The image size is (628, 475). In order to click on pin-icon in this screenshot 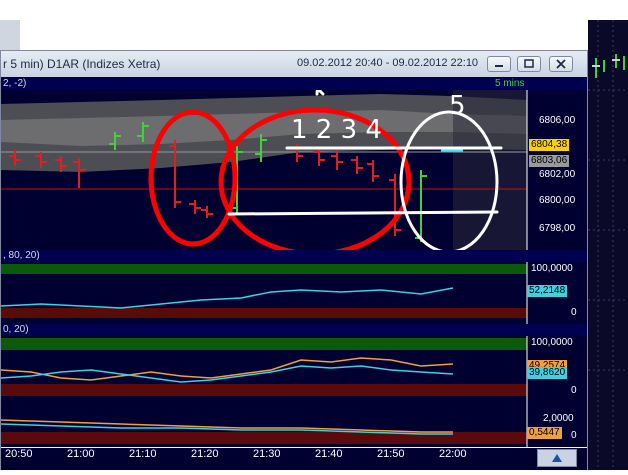, I will do `click(557, 458)`.